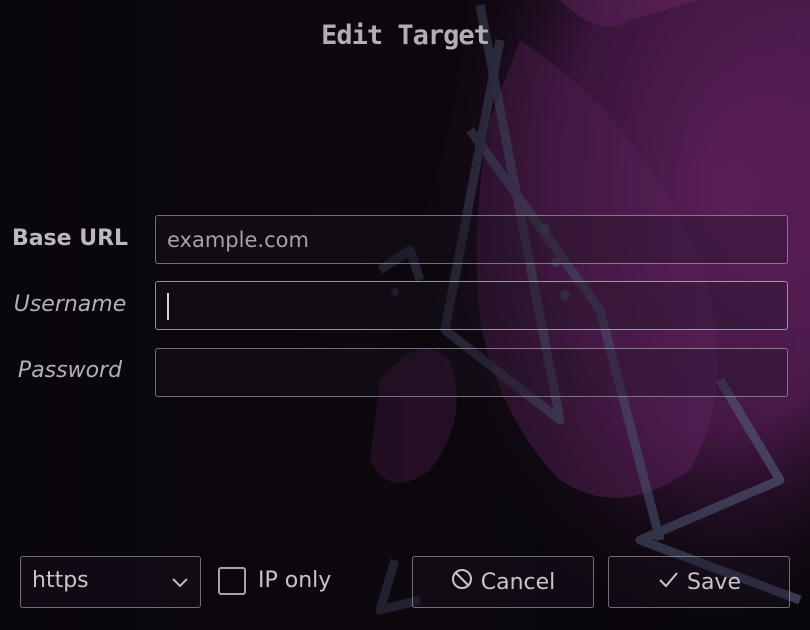 This screenshot has width=810, height=630. What do you see at coordinates (462, 582) in the screenshot?
I see `cancel-icon` at bounding box center [462, 582].